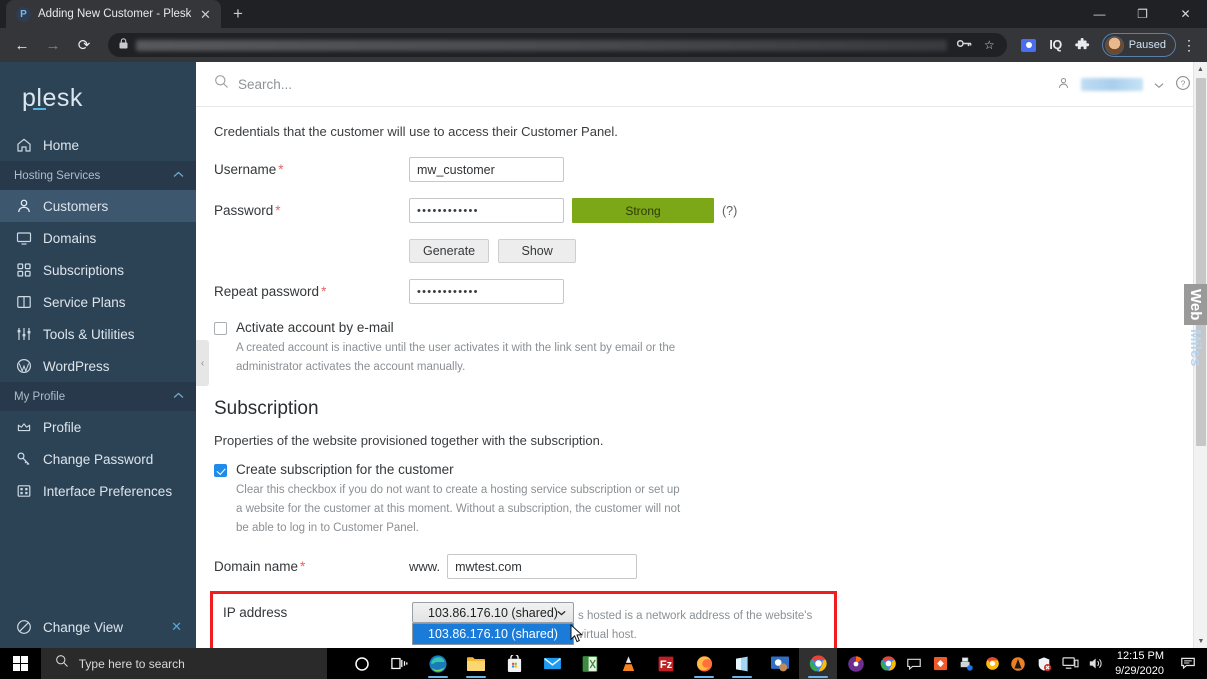 The width and height of the screenshot is (1207, 679). Describe the element at coordinates (98, 238) in the screenshot. I see `sidebar-item-domains: Domains` at that location.